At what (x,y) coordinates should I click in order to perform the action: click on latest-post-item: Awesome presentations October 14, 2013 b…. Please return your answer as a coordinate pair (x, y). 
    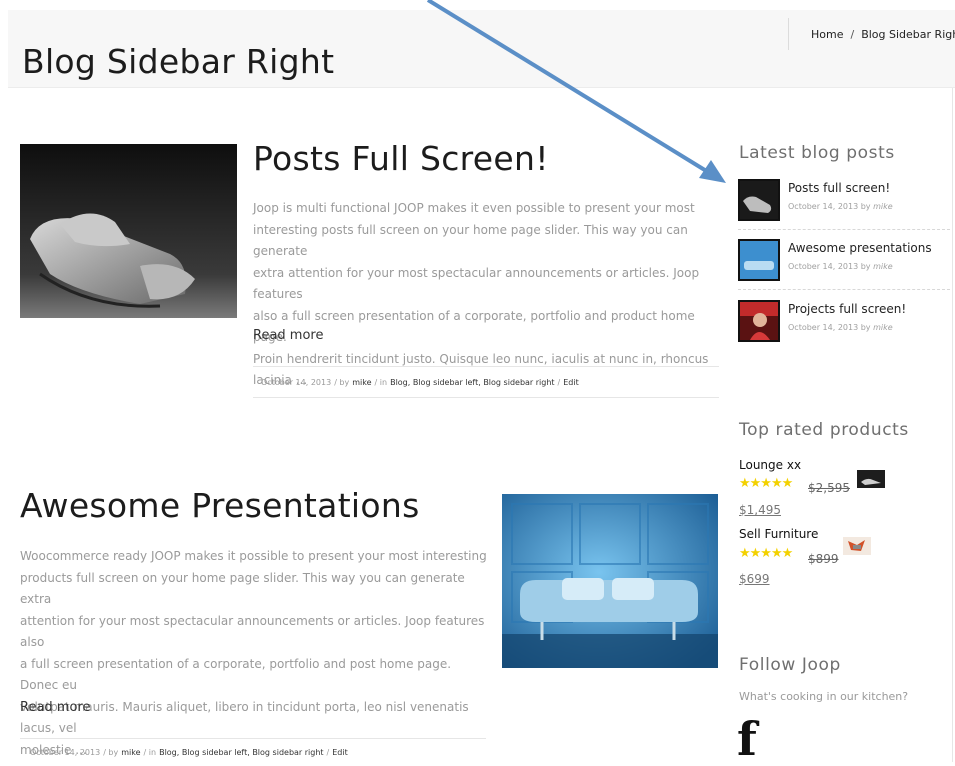
    Looking at the image, I should click on (844, 265).